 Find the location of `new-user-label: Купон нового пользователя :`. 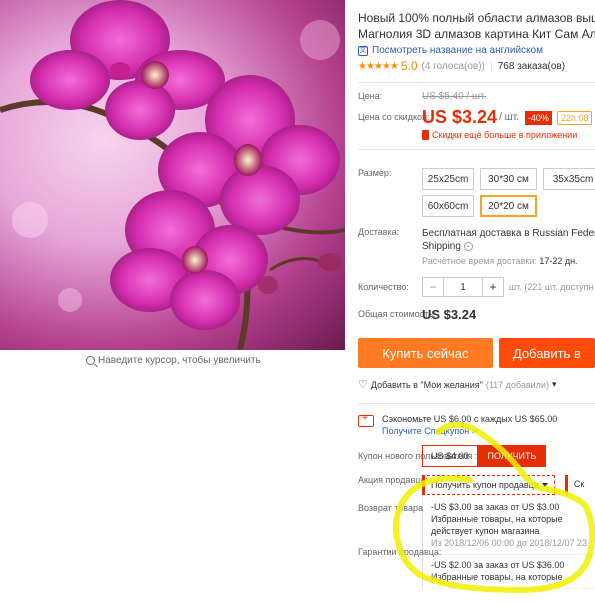

new-user-label: Купон нового пользователя : is located at coordinates (418, 455).